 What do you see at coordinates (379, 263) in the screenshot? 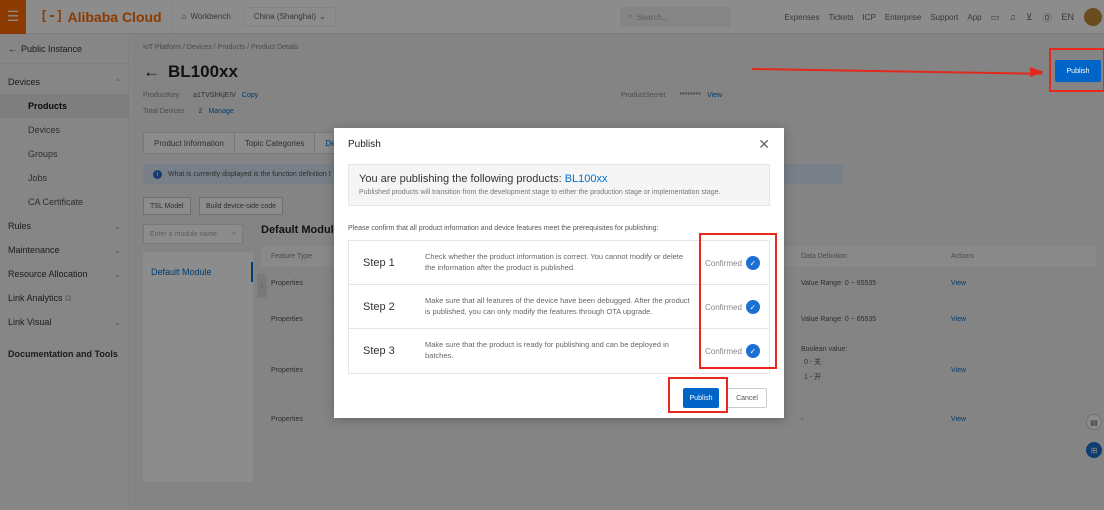
I see `step-name: Step 1` at bounding box center [379, 263].